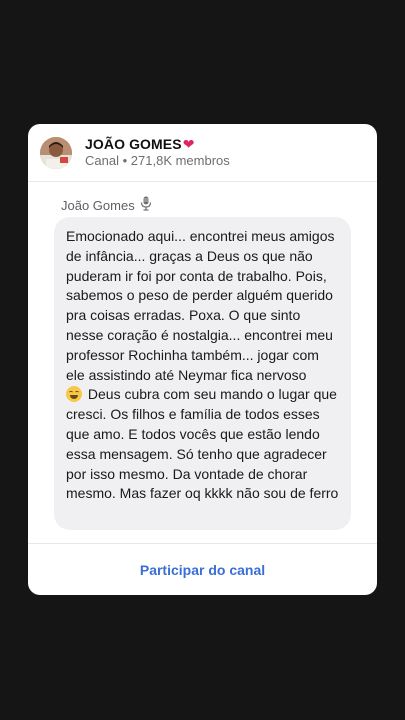  What do you see at coordinates (202, 152) in the screenshot?
I see `channel-header: JOÃO GOMES❤ Canal • 271,8K membros` at bounding box center [202, 152].